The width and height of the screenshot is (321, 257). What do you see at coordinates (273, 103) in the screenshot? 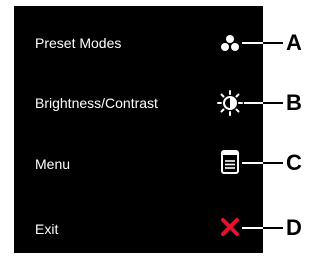
I see `leader-line-b` at bounding box center [273, 103].